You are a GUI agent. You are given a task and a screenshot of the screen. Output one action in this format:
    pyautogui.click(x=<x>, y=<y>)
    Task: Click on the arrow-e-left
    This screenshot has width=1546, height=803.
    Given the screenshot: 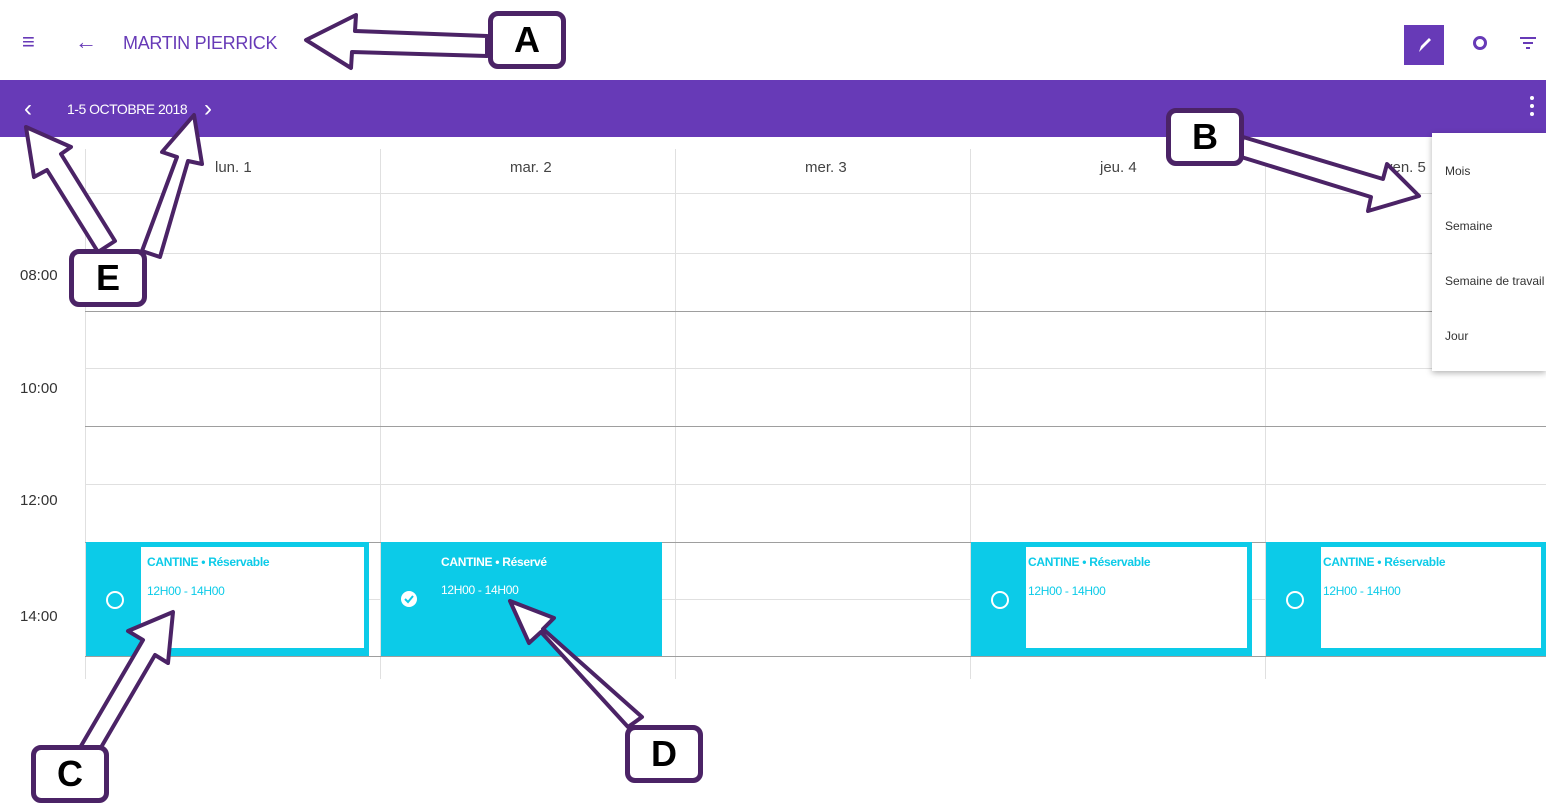 What is the action you would take?
    pyautogui.click(x=70, y=189)
    